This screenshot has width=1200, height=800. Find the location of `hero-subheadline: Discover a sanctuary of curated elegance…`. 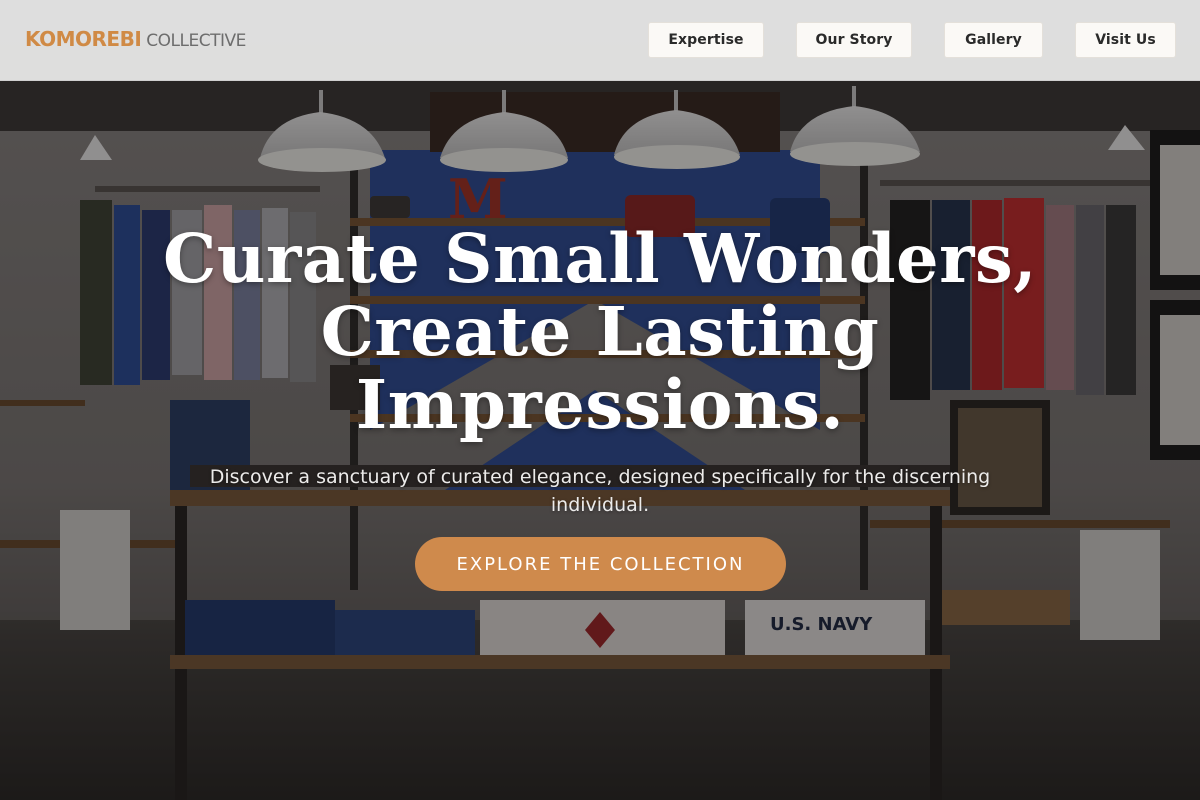

hero-subheadline: Discover a sanctuary of curated elegance… is located at coordinates (600, 491).